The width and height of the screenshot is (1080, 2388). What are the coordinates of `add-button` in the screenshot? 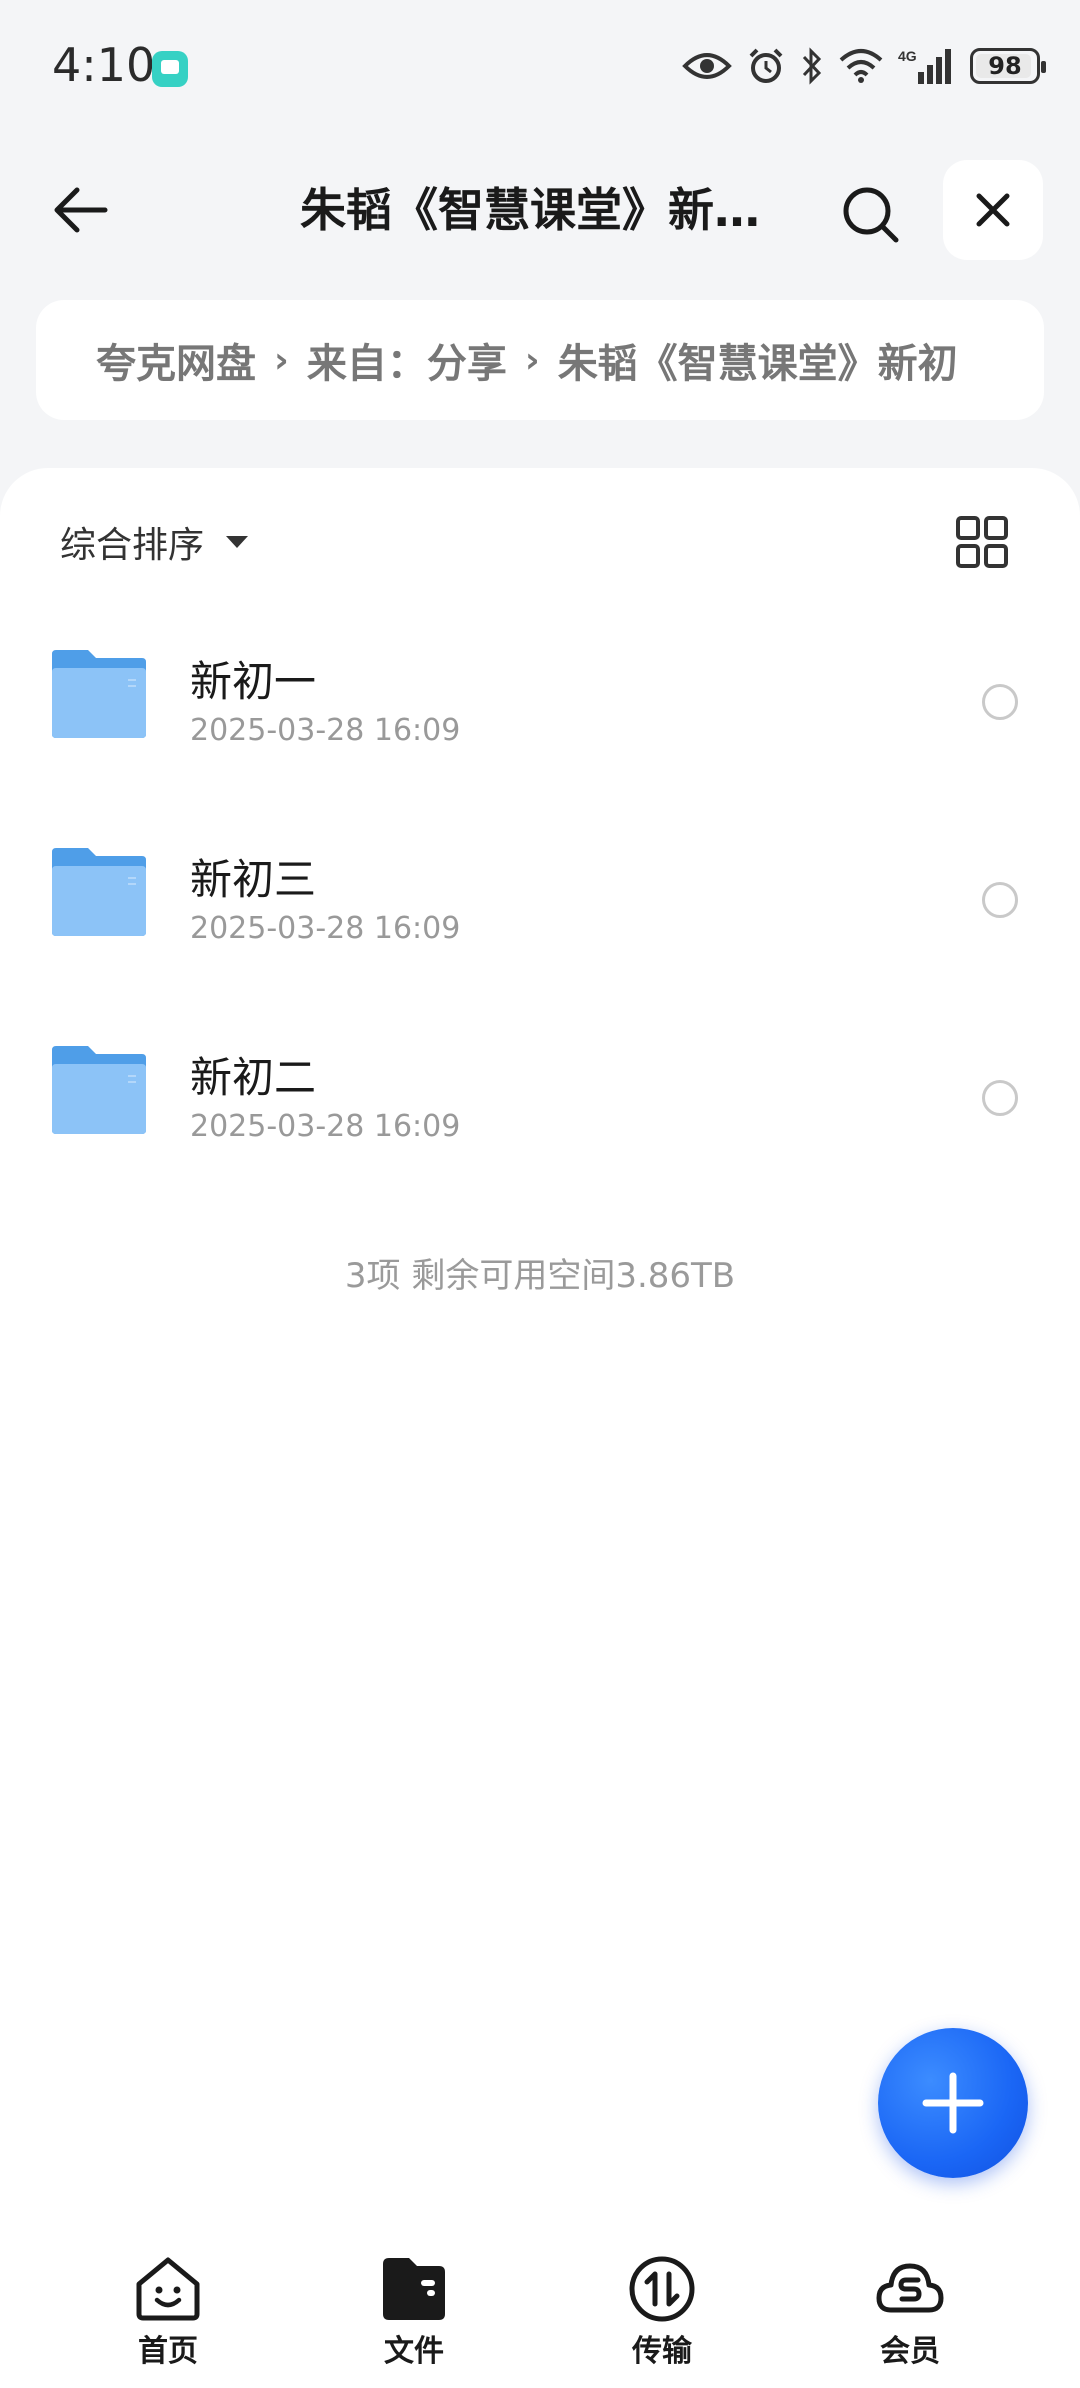 It's located at (953, 2103).